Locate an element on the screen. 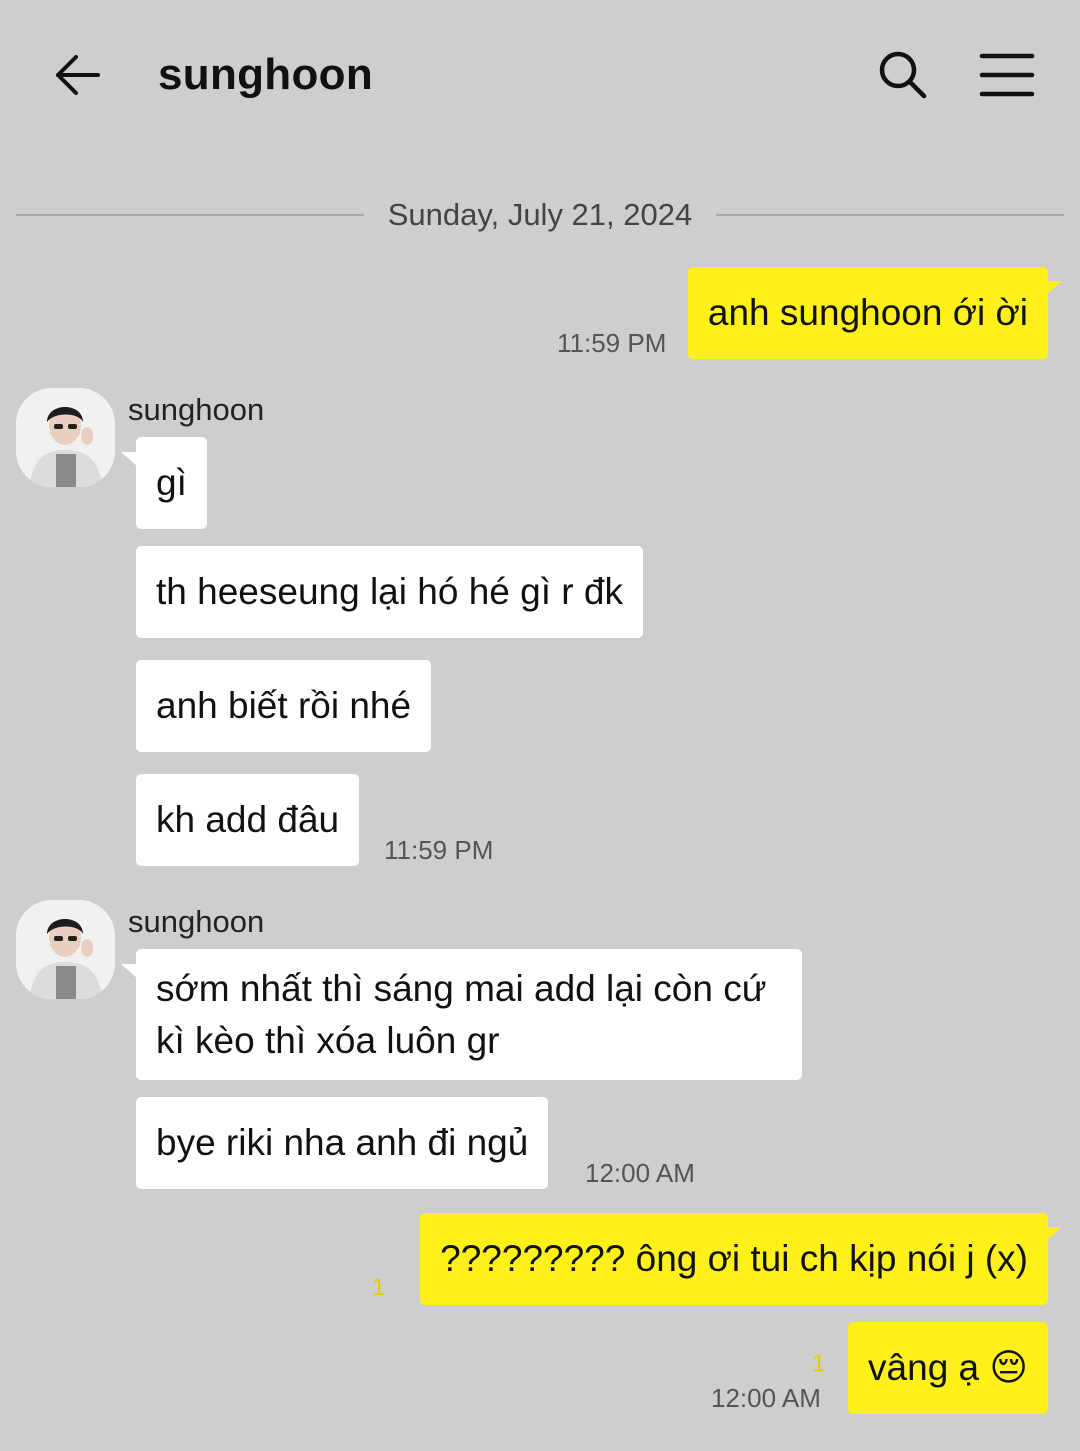  incoming-message: gì is located at coordinates (171, 483).